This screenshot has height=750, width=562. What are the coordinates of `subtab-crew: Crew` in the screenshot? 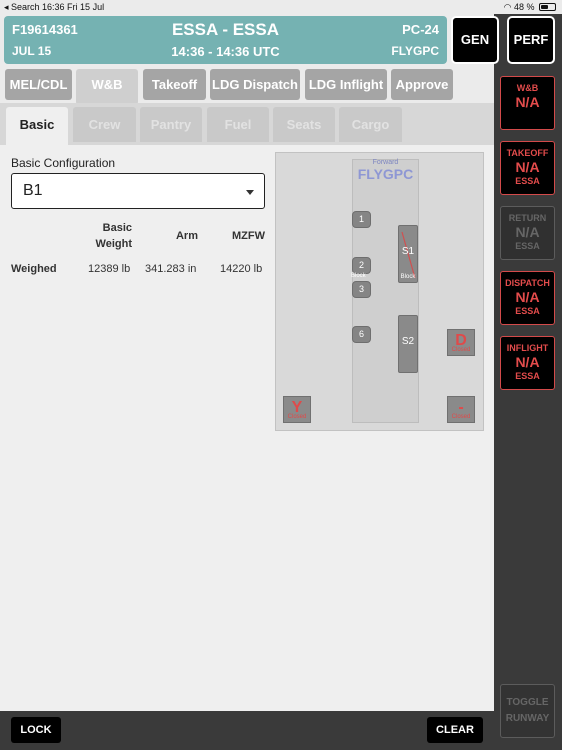 It's located at (104, 124).